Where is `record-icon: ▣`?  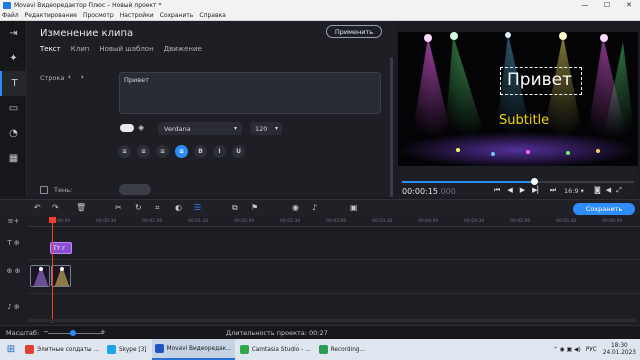 record-icon: ▣ is located at coordinates (354, 207).